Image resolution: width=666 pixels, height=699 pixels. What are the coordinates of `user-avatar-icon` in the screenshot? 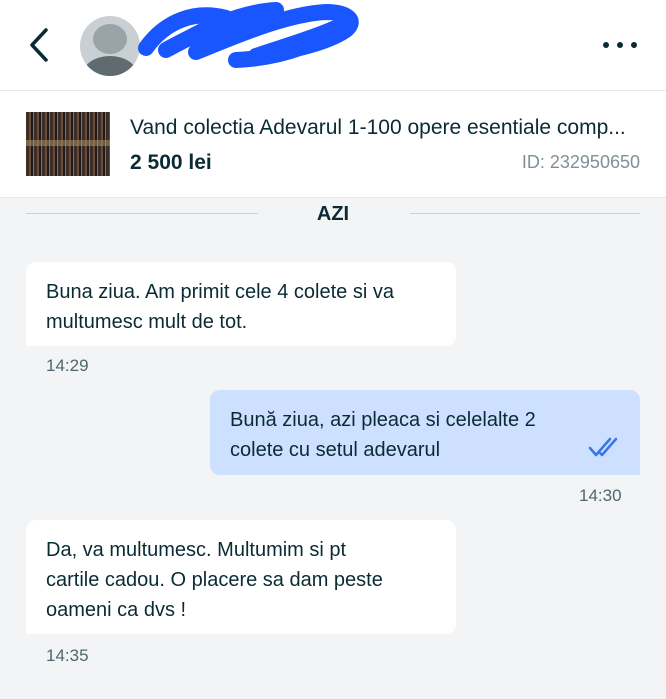 It's located at (110, 46).